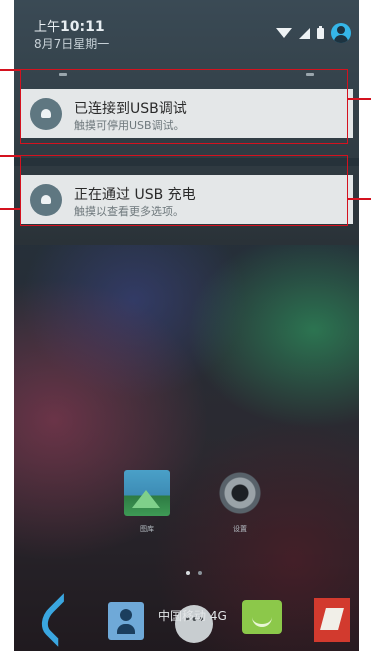  What do you see at coordinates (72, 44) in the screenshot?
I see `status-date: 8月7日星期一` at bounding box center [72, 44].